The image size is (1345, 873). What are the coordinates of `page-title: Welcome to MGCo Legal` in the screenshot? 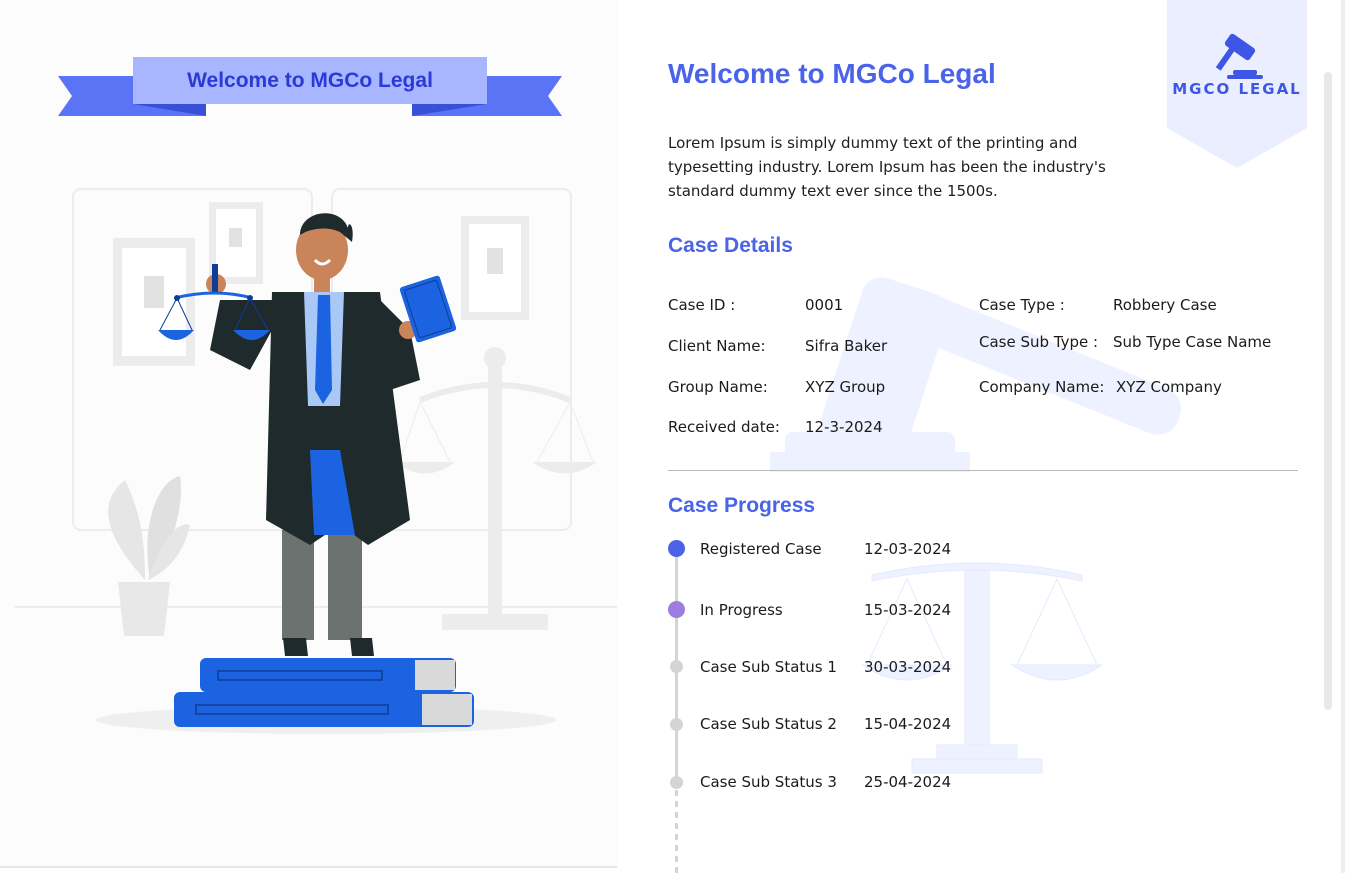 It's located at (832, 73).